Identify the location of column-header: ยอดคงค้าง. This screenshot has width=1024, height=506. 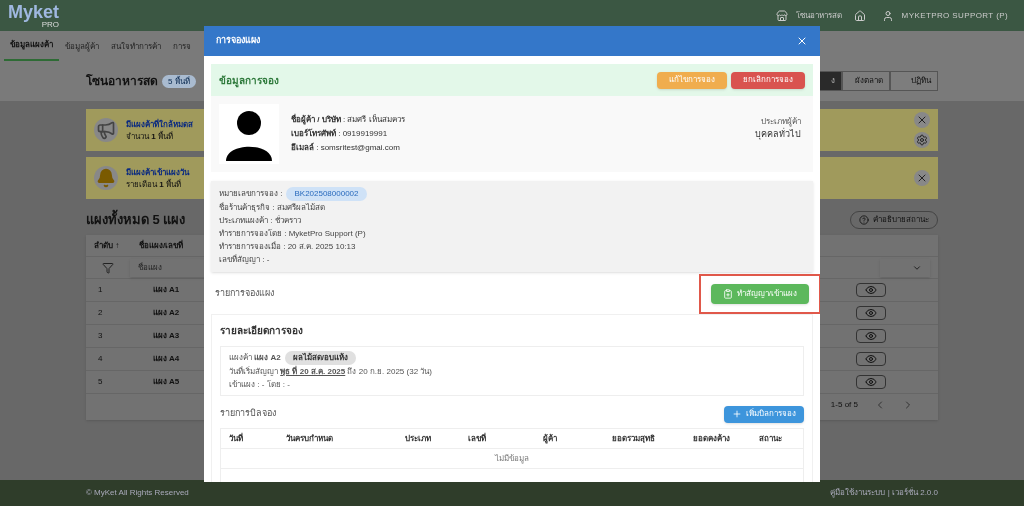
(712, 438).